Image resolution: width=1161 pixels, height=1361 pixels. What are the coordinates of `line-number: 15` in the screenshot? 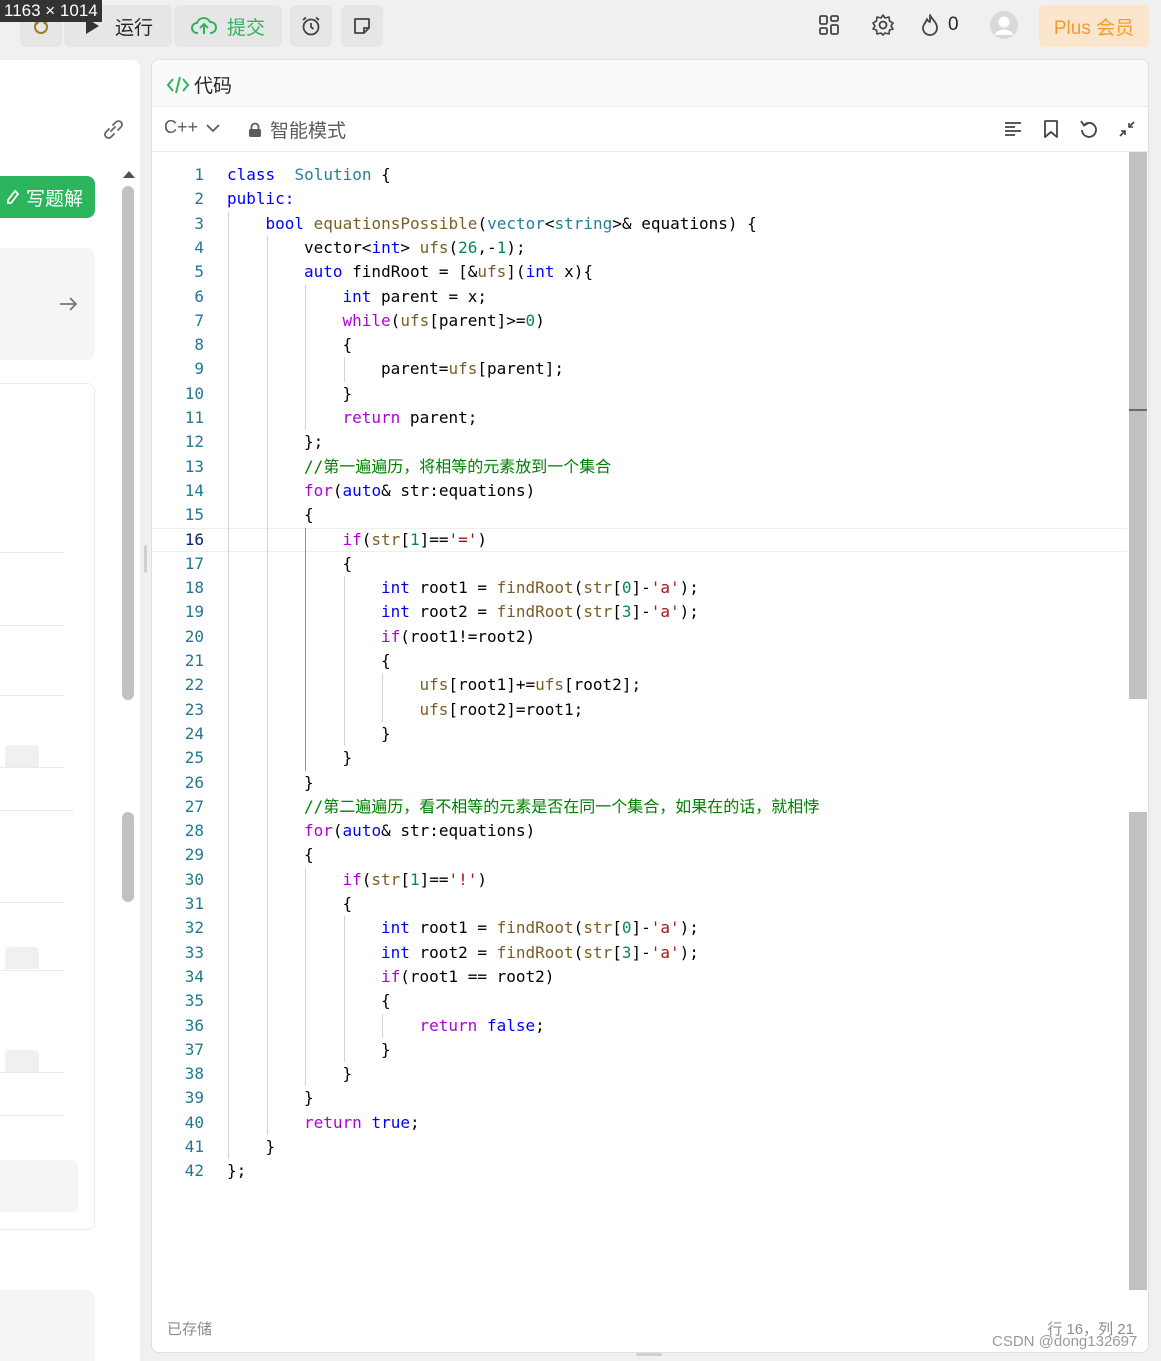 It's located at (194, 515).